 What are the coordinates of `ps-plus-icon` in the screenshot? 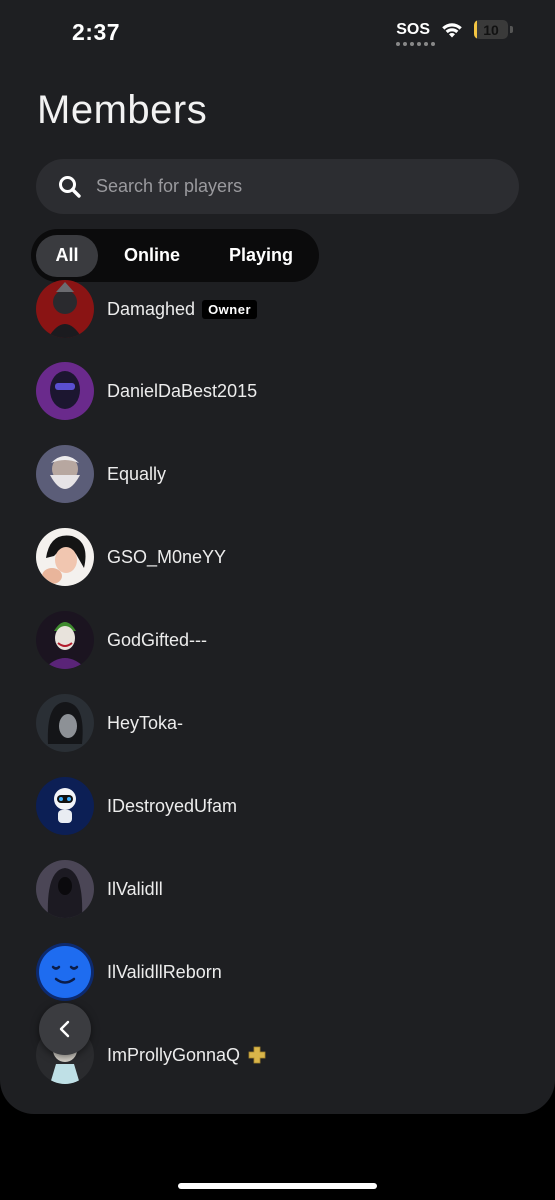 It's located at (257, 1055).